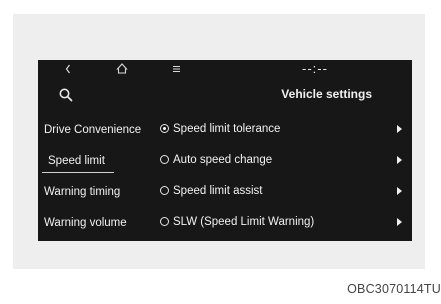 The width and height of the screenshot is (441, 304). Describe the element at coordinates (394, 289) in the screenshot. I see `figure-caption: OBC3070114TU` at that location.